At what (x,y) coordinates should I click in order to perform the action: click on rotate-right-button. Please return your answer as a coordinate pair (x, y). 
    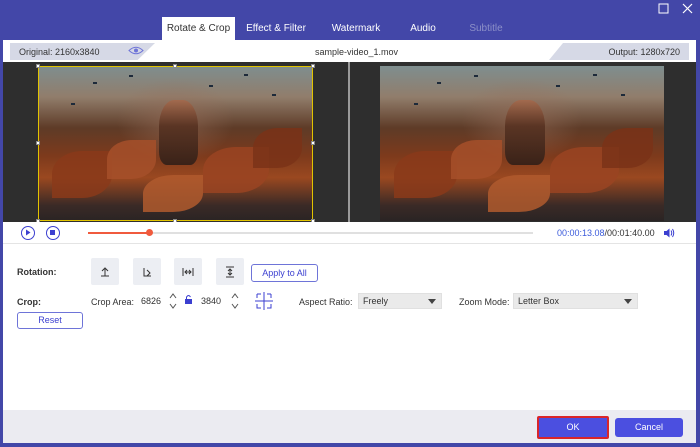
    Looking at the image, I should click on (147, 271).